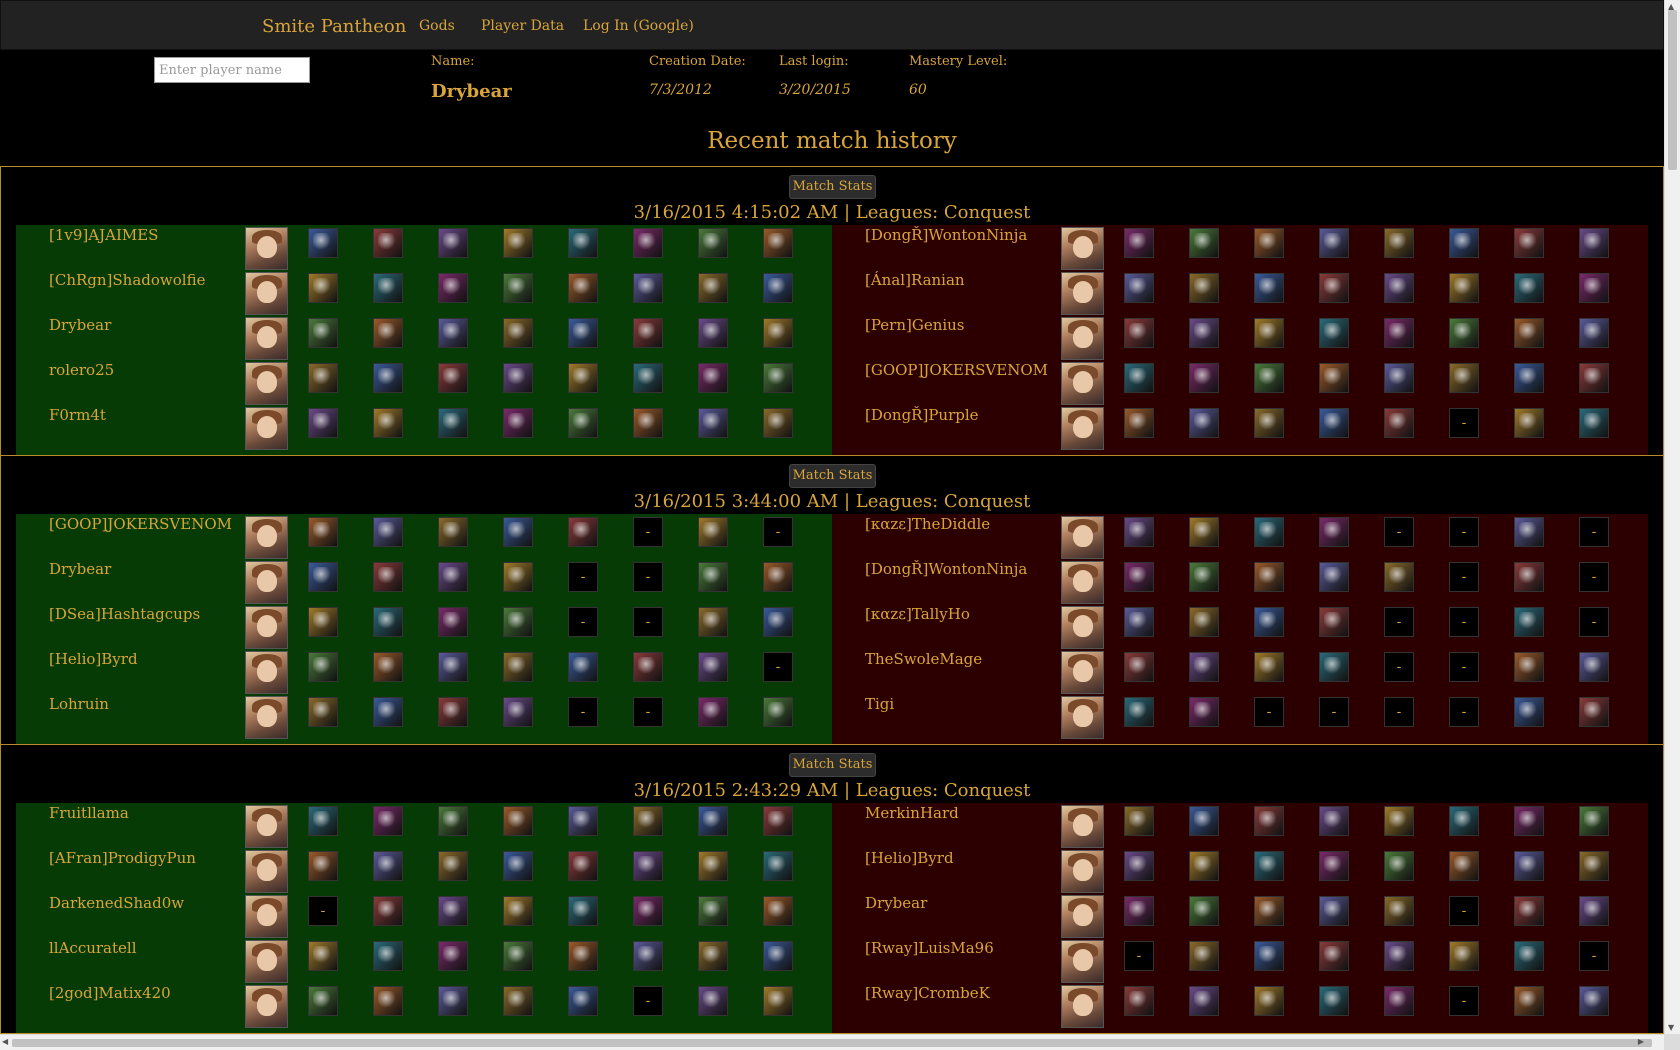  I want to click on player-name-link: [καzε]TallyHo, so click(917, 614).